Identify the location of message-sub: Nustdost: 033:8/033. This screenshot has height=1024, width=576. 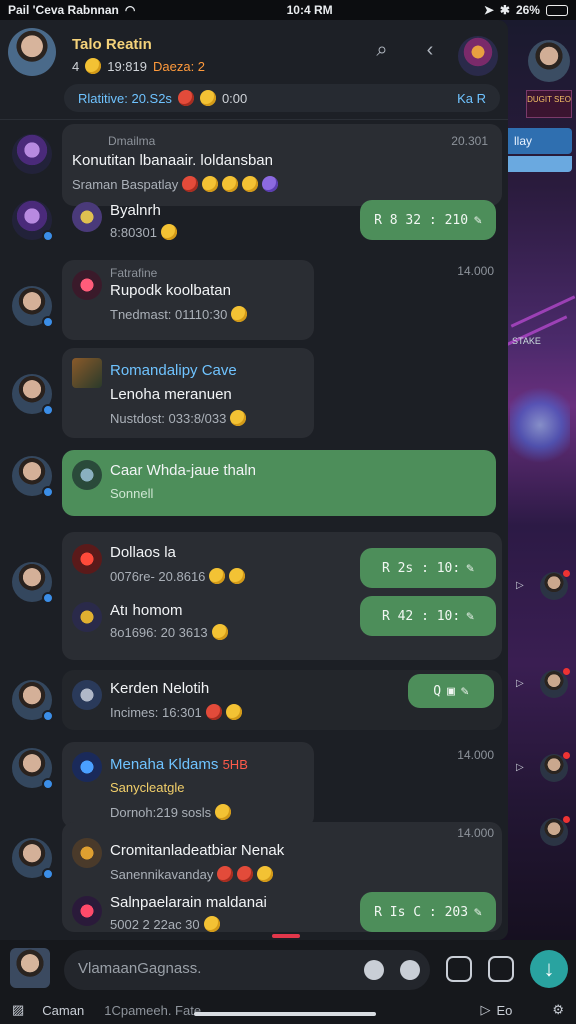
(178, 418).